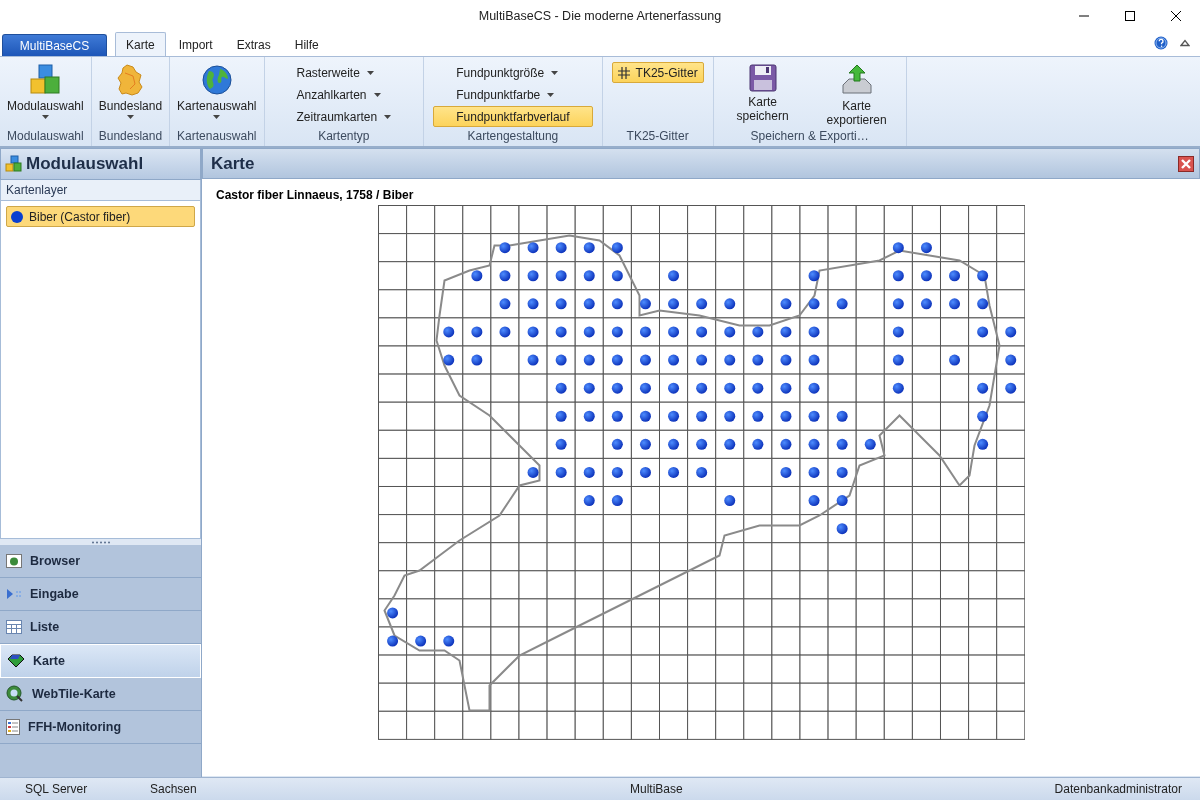  What do you see at coordinates (513, 116) in the screenshot?
I see `toggle-button: Fundpunktfarbverlauf` at bounding box center [513, 116].